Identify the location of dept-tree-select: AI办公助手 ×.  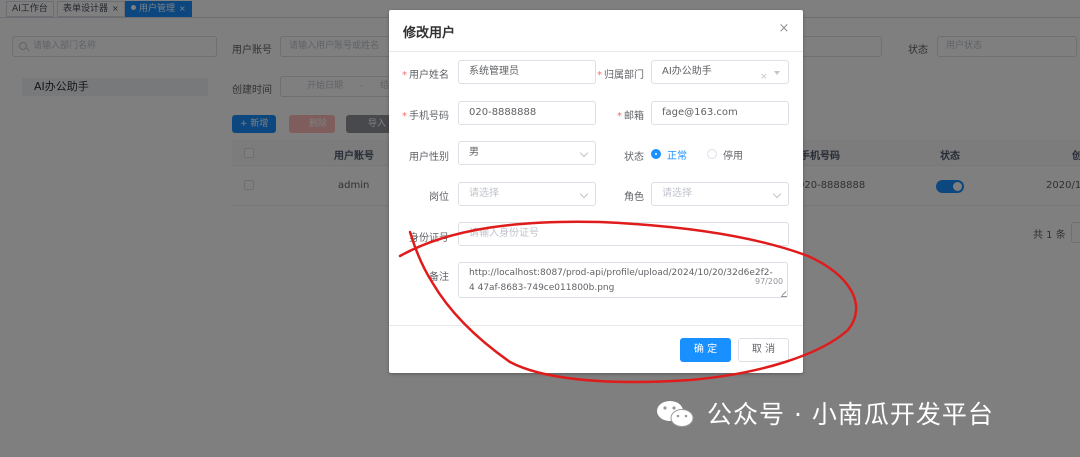
(720, 72).